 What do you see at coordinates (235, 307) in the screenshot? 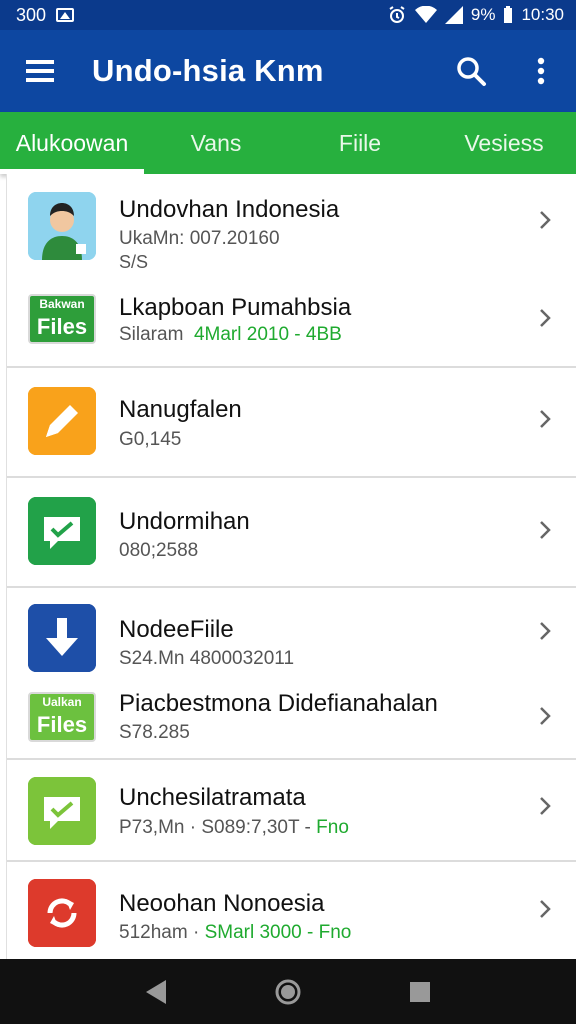
I see `item-title: Lkapboan Pumahbsia` at bounding box center [235, 307].